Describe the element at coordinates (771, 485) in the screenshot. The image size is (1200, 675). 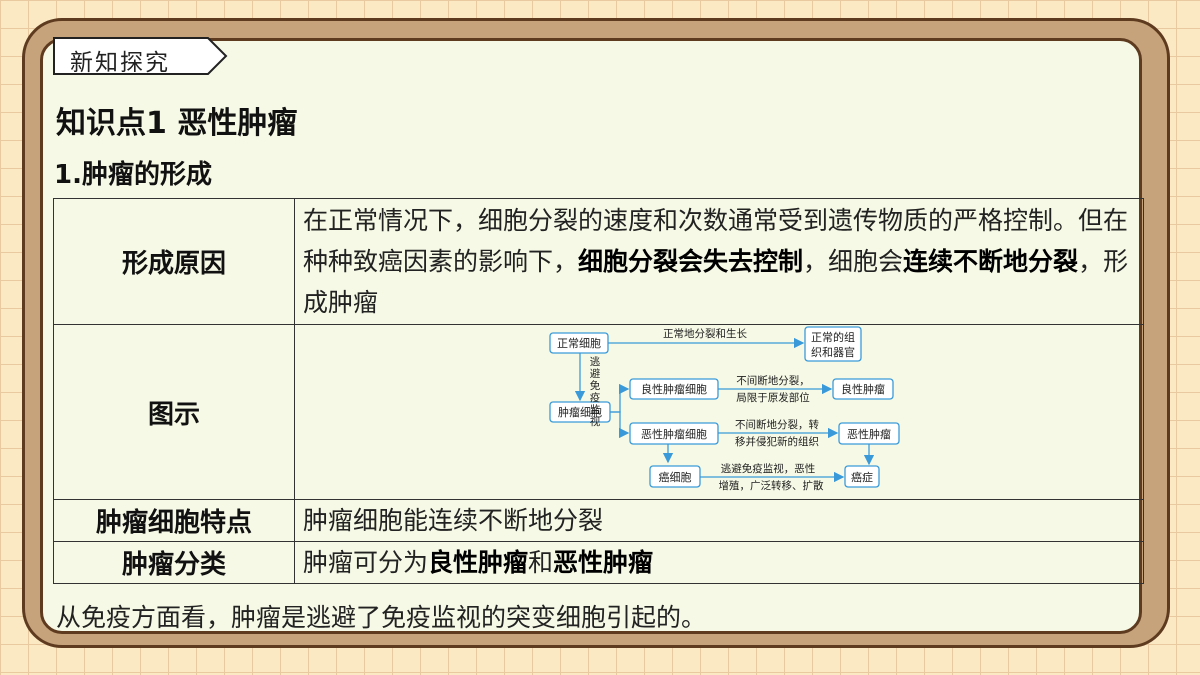
I see `label-cancer-2: 增殖，广泛转移、扩散` at that location.